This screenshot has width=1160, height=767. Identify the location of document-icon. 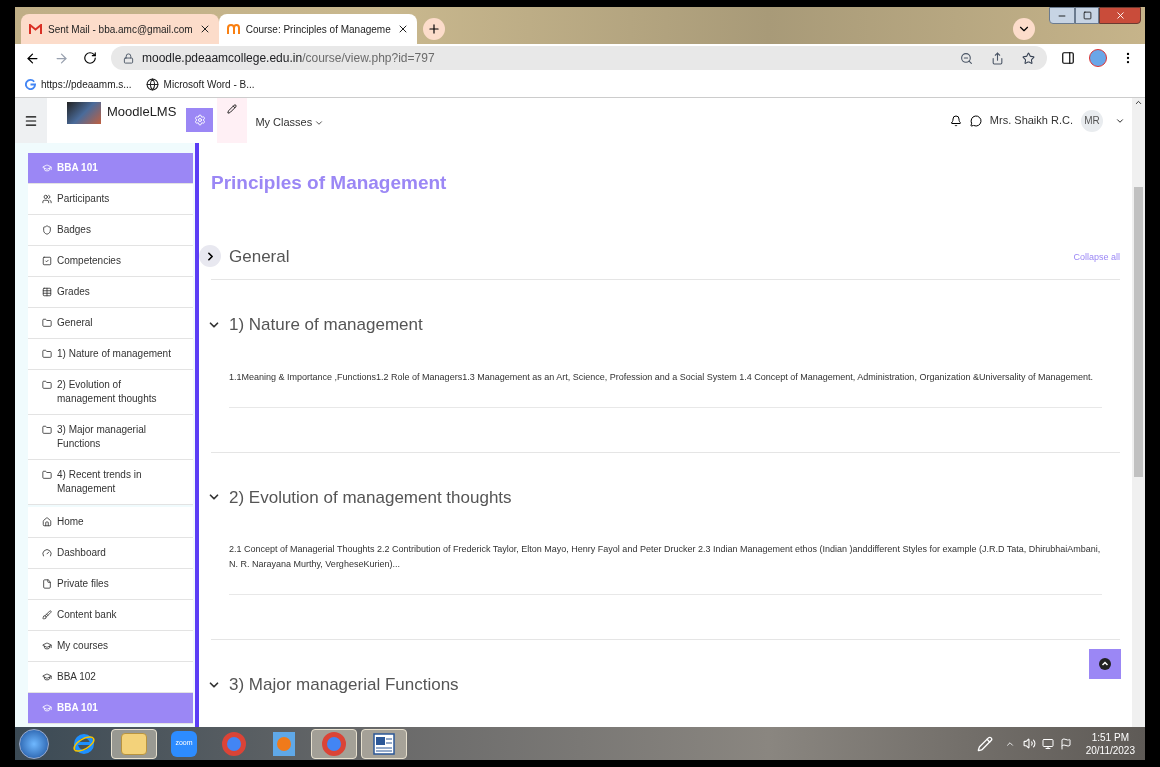
(384, 743).